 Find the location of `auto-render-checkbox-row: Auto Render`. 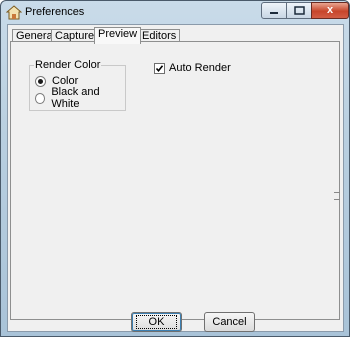

auto-render-checkbox-row: Auto Render is located at coordinates (192, 68).